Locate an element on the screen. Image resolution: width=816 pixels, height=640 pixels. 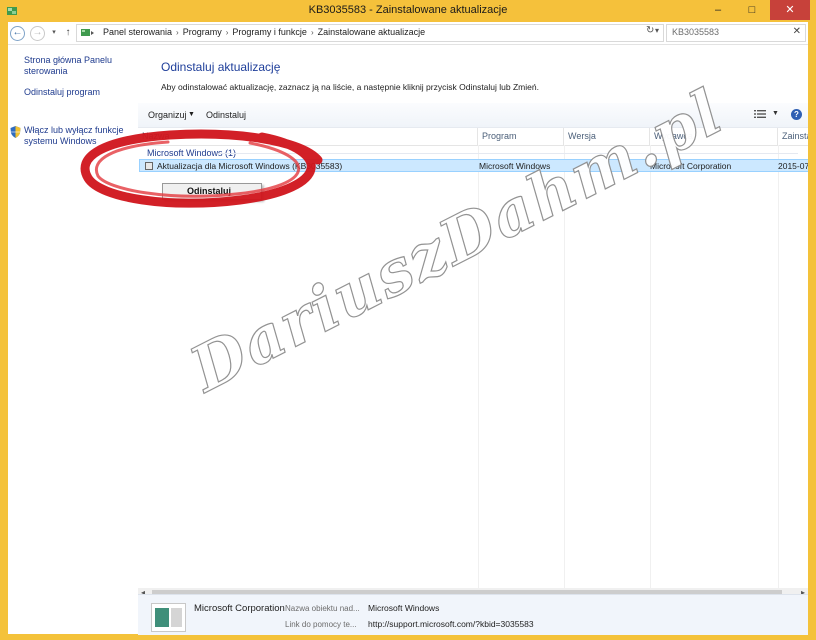
column-header-program: Program is located at coordinates (521, 136).